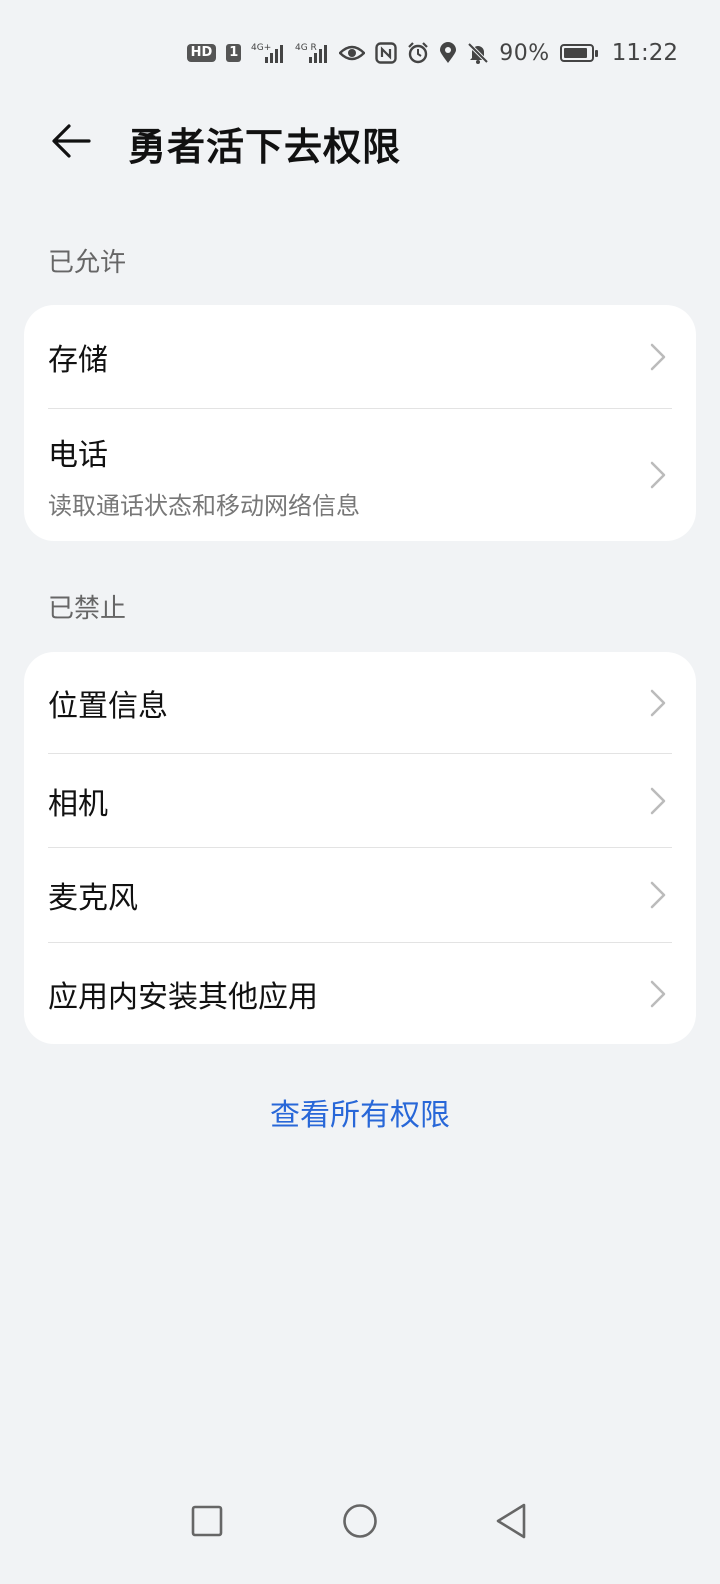  I want to click on permission-item-camera: 相机, so click(360, 801).